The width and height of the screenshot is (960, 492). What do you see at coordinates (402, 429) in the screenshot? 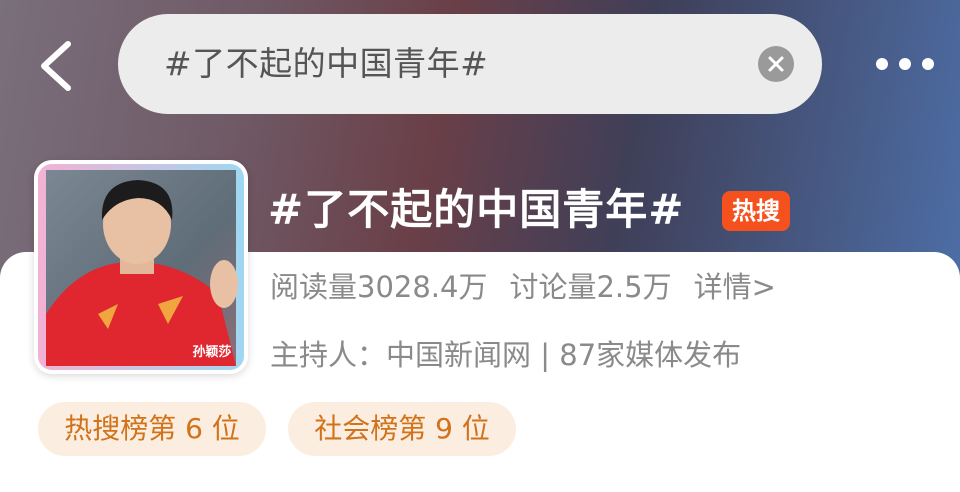
I see `social-rank-pill: 社会榜第 9 位` at bounding box center [402, 429].